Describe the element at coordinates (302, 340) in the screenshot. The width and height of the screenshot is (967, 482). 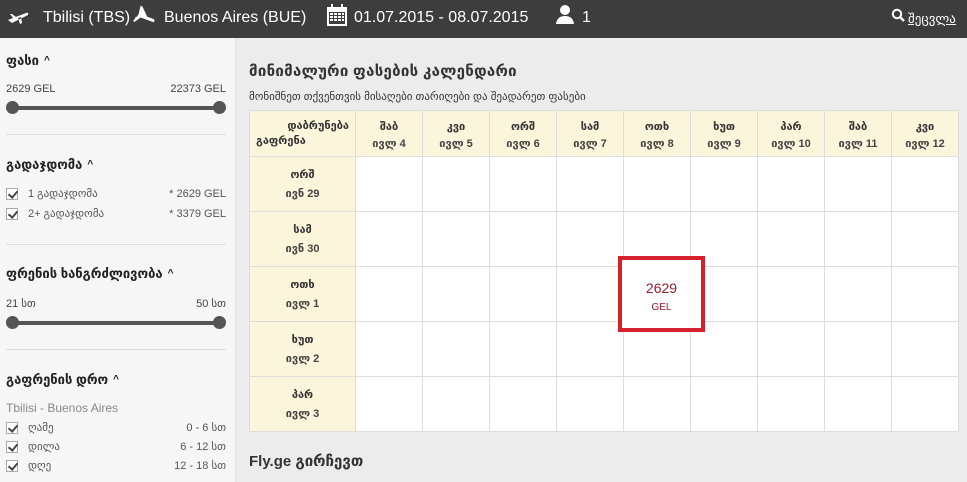
I see `depart-weekday: ხუთ` at that location.